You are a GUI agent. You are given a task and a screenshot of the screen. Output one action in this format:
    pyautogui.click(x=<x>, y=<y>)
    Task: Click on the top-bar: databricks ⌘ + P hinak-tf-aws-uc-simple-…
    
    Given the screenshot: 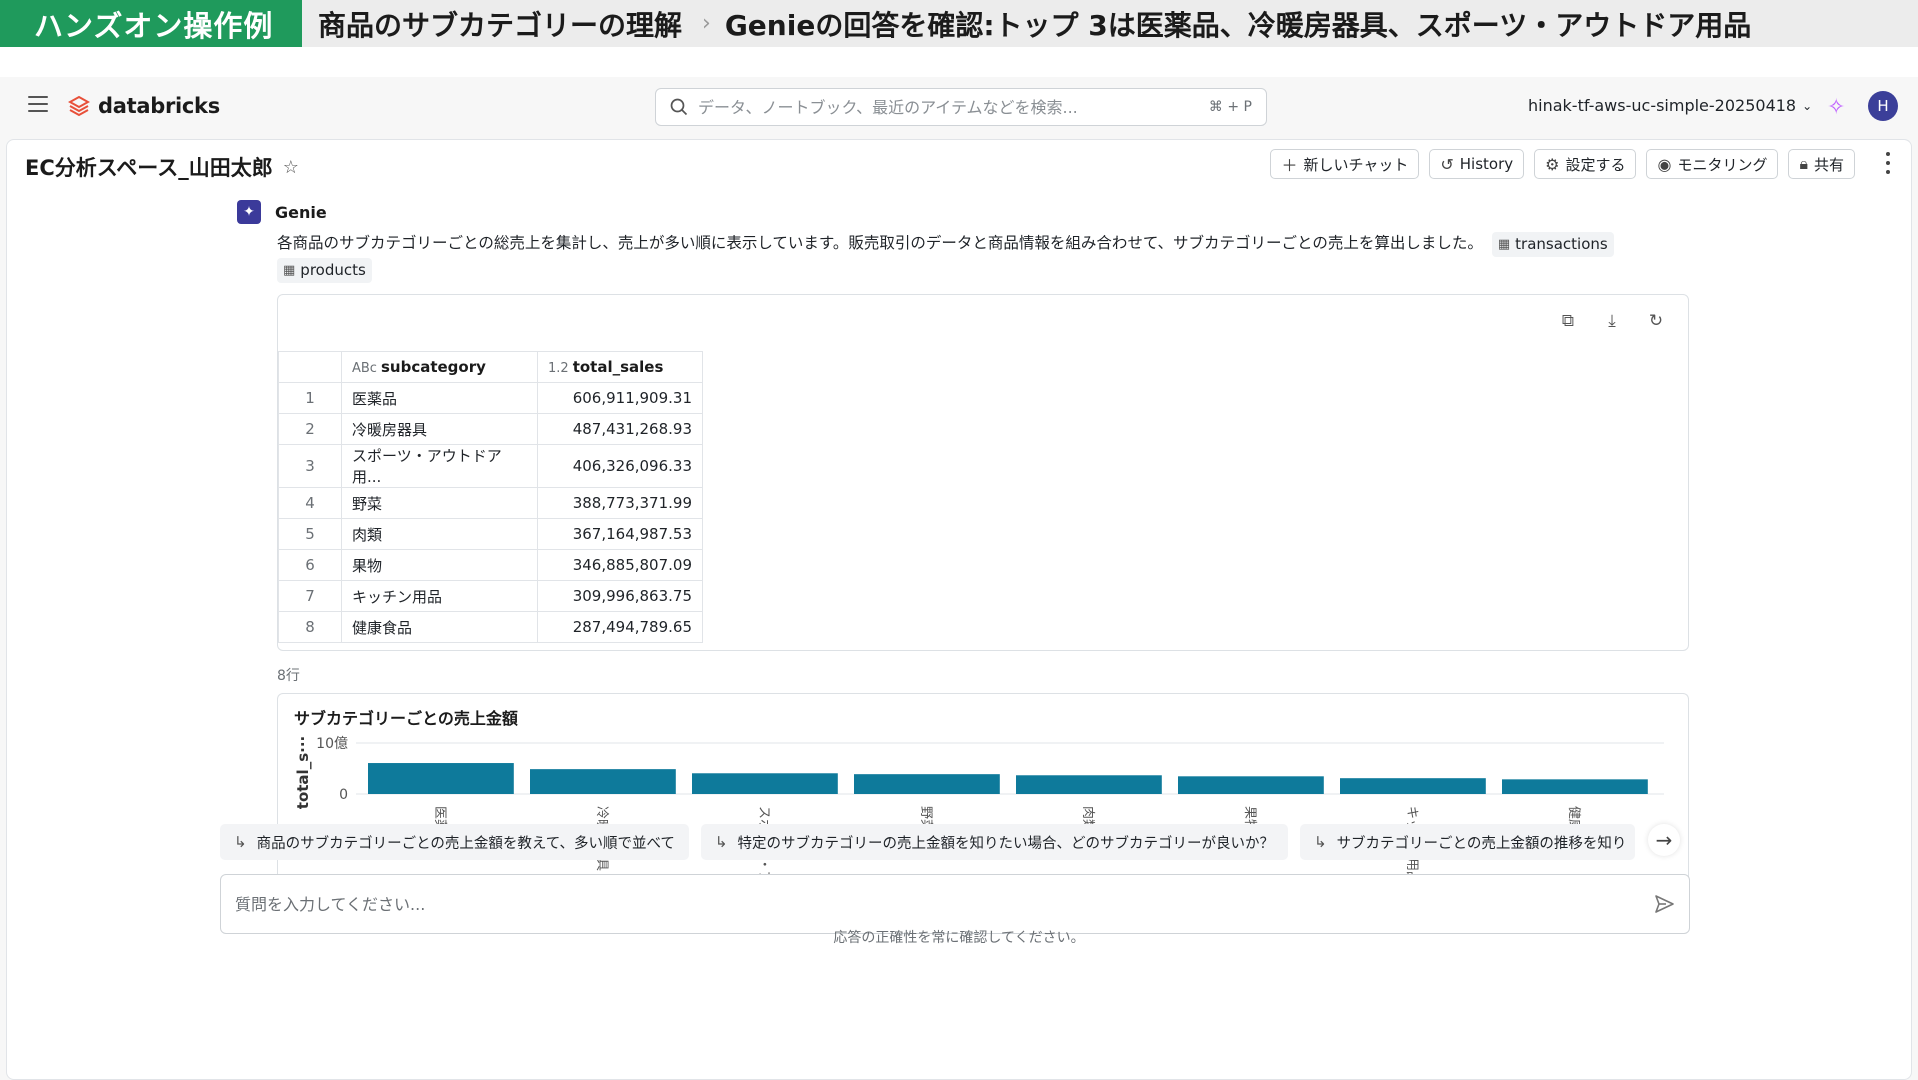 What is the action you would take?
    pyautogui.click(x=959, y=107)
    